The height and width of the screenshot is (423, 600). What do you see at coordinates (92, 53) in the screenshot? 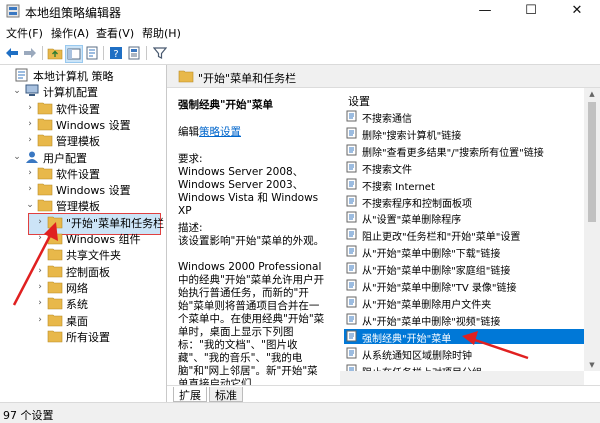
I see `export-list-icon` at bounding box center [92, 53].